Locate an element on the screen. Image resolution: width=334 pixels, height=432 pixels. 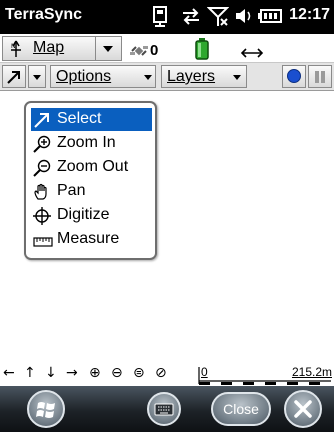
pause-icon-bar is located at coordinates (323, 77).